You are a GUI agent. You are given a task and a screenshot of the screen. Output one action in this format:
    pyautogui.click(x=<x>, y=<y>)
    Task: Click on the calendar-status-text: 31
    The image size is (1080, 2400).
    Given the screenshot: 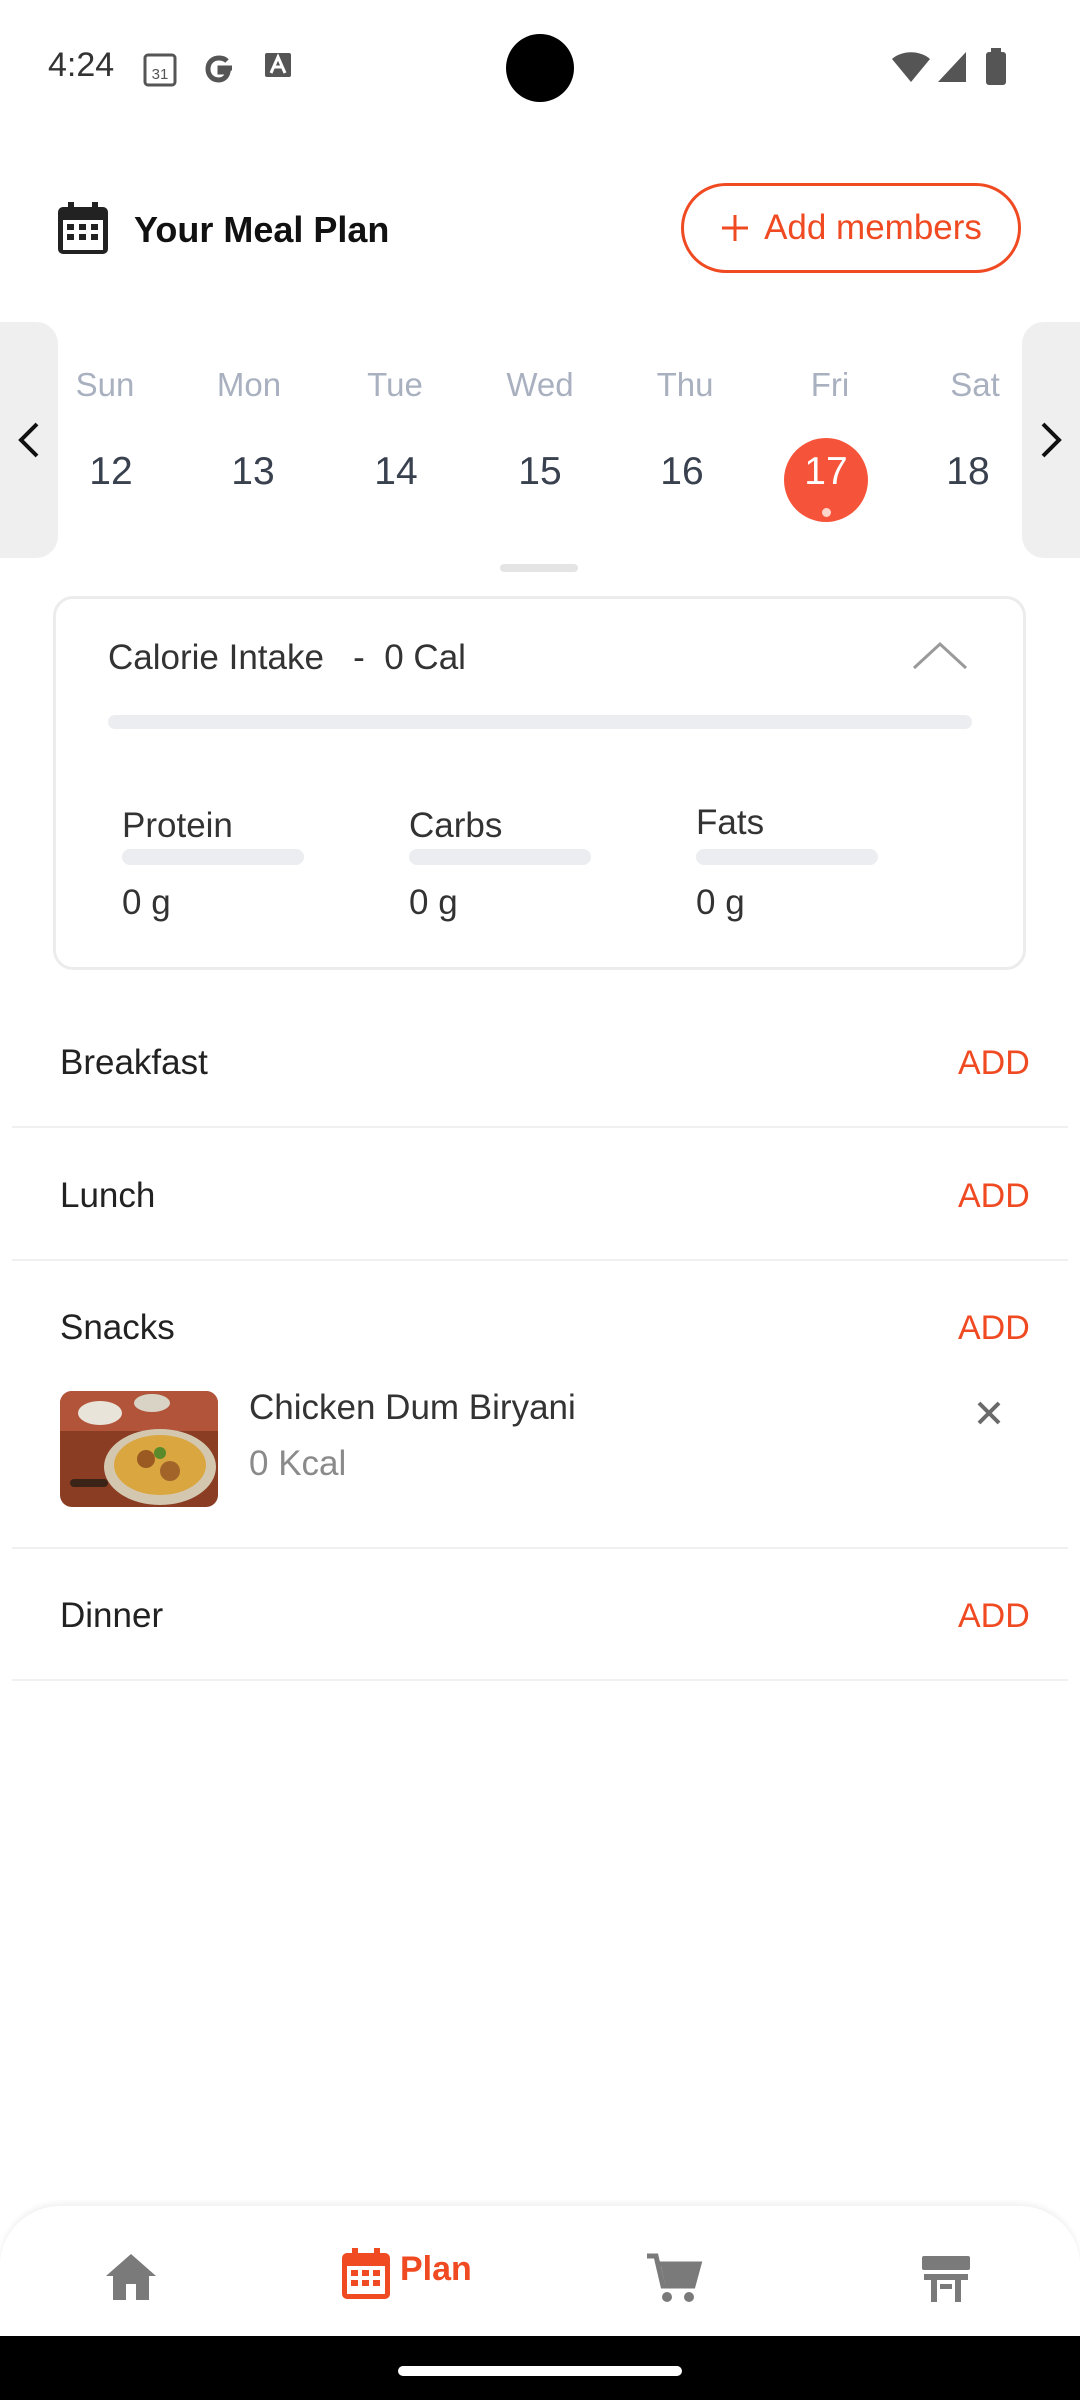 What is the action you would take?
    pyautogui.click(x=160, y=74)
    